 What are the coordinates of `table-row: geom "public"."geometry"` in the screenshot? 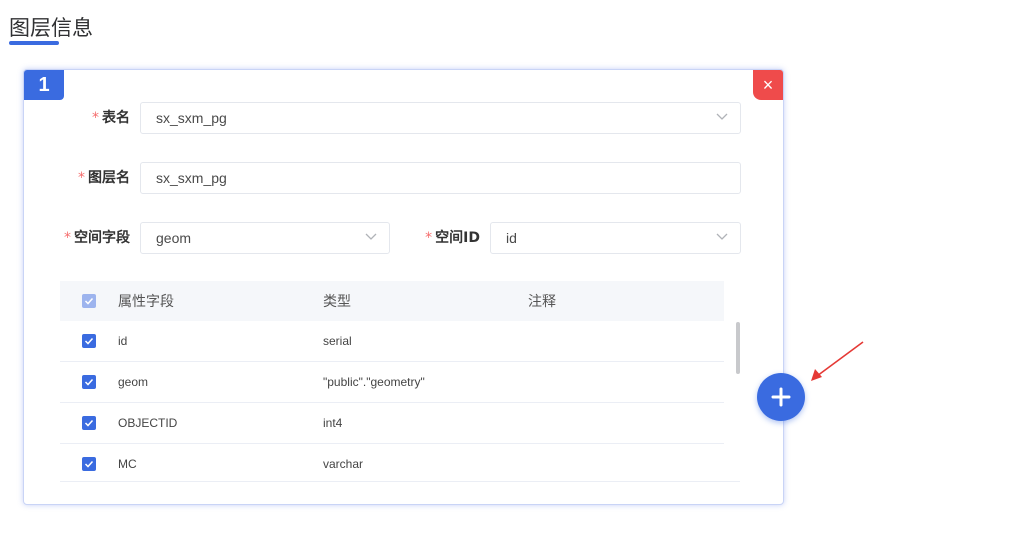 It's located at (392, 382).